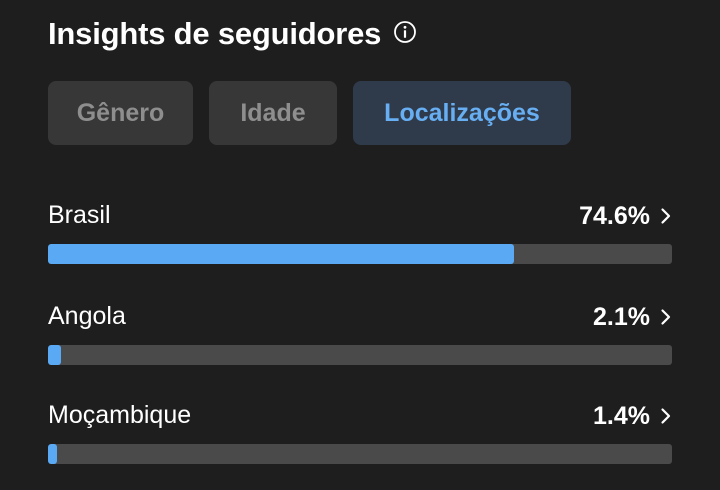 This screenshot has height=490, width=720. I want to click on location-value-group: 1.4%, so click(632, 416).